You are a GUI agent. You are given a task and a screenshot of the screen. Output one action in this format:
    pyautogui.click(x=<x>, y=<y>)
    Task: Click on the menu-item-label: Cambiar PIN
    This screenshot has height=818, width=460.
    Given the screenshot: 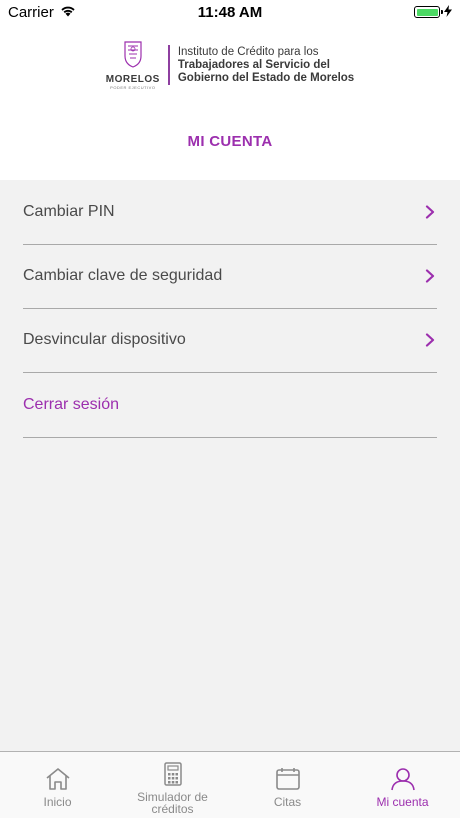 What is the action you would take?
    pyautogui.click(x=69, y=211)
    